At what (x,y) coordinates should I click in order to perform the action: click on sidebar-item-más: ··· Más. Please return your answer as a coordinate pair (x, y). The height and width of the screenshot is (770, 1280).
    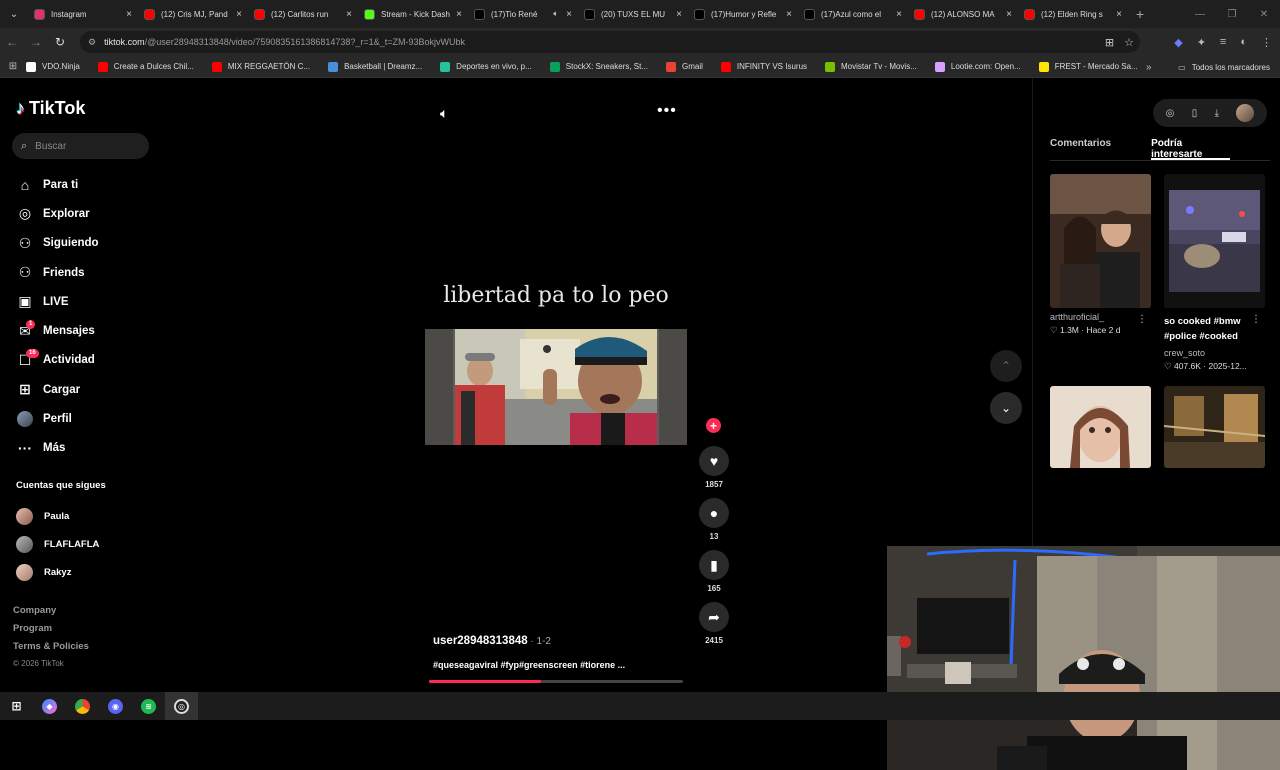
    Looking at the image, I should click on (86, 448).